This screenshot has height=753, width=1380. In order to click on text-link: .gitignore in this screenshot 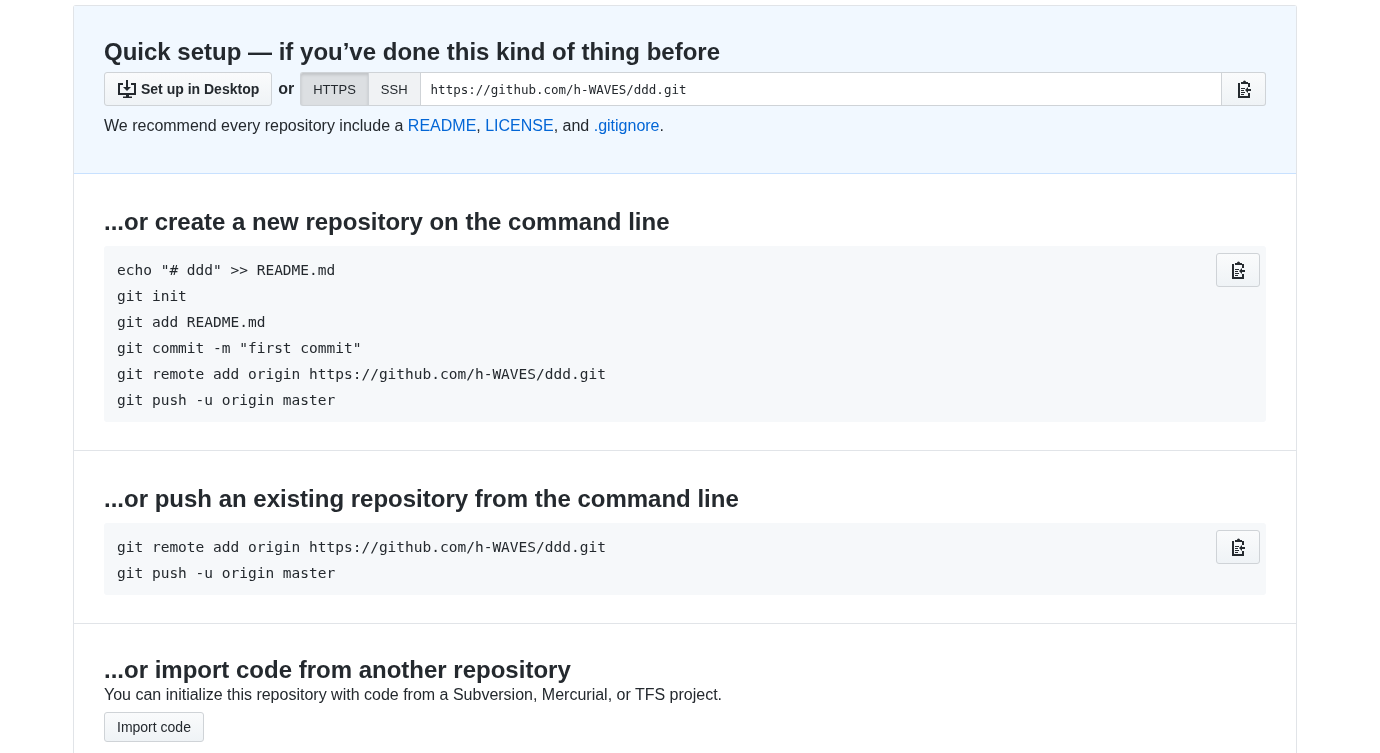, I will do `click(626, 125)`.